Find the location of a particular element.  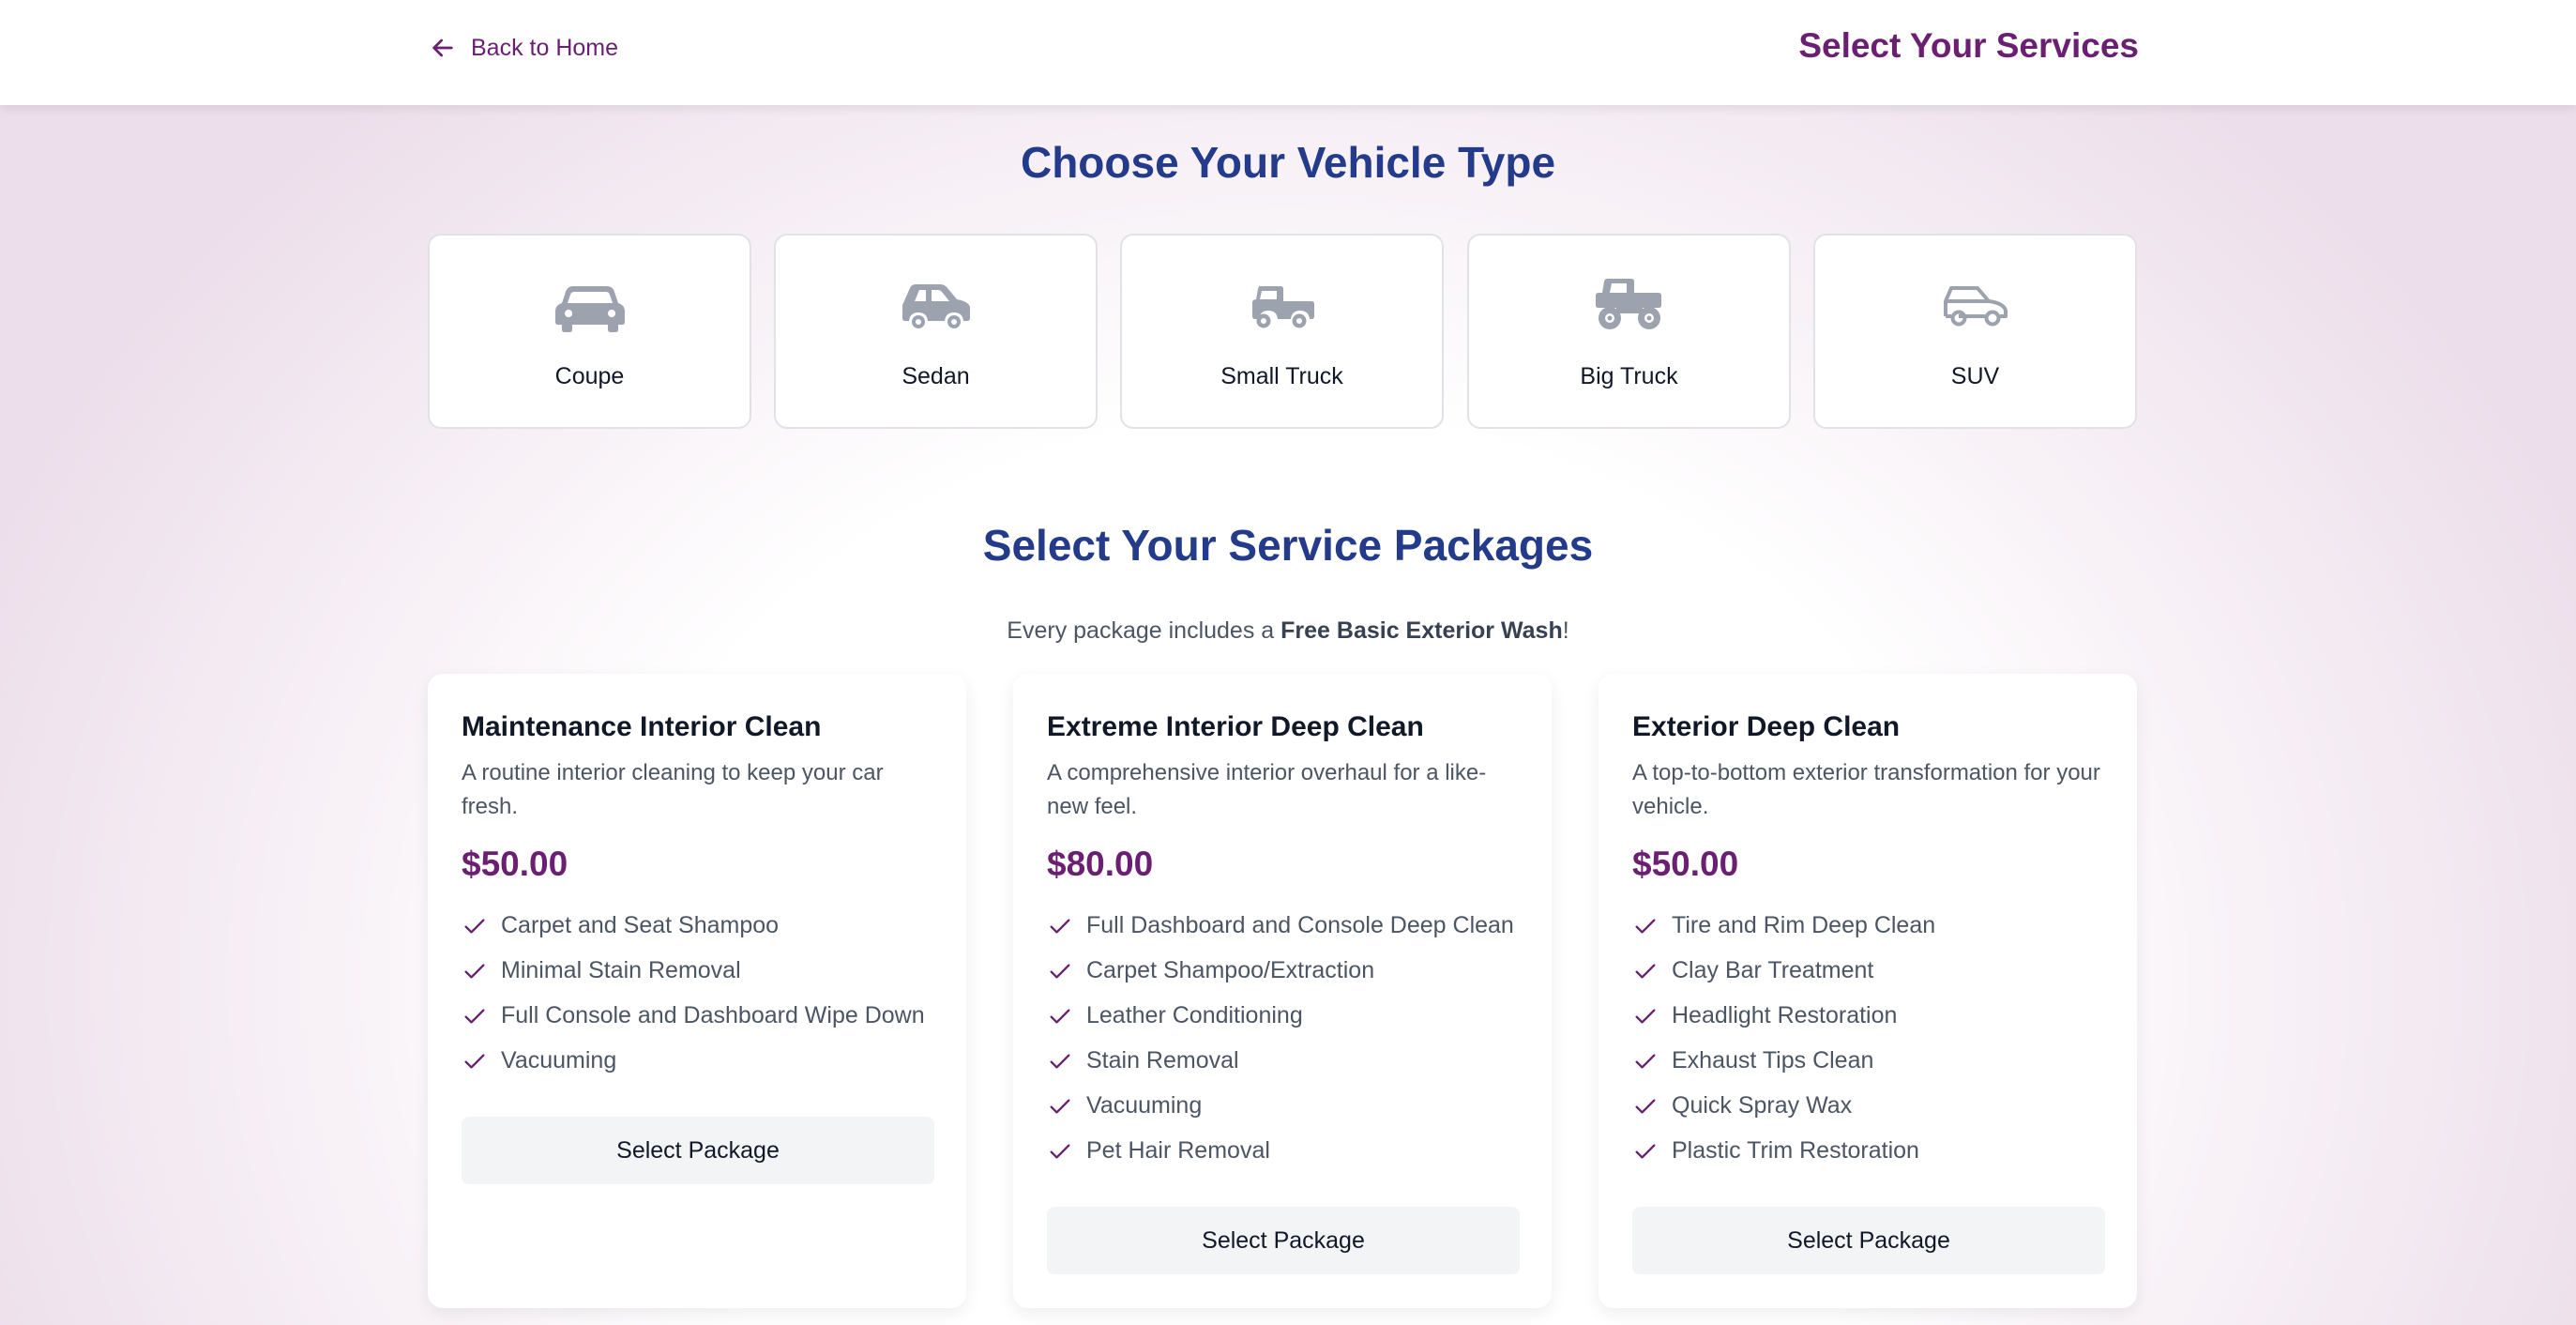

arrow-left-icon is located at coordinates (443, 47).